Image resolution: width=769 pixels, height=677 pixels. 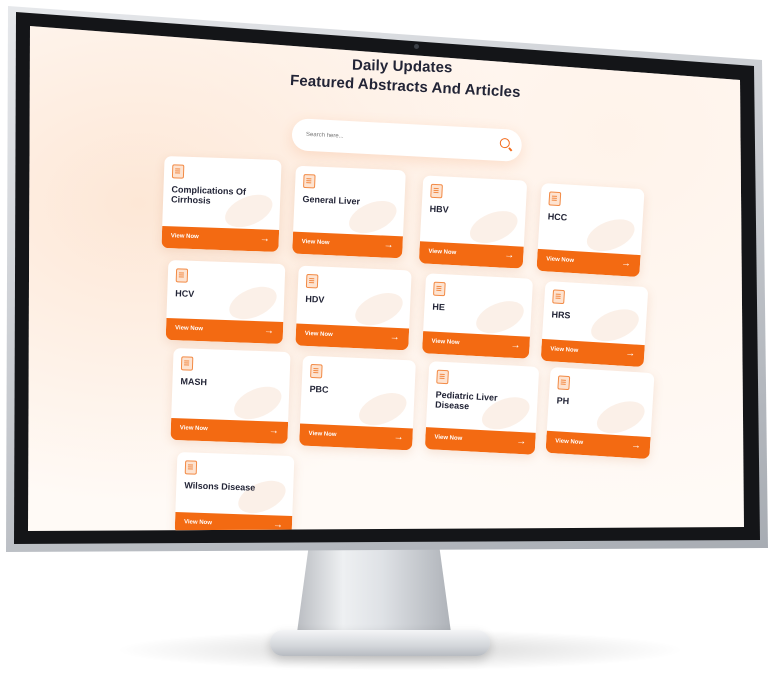 I want to click on category-card: HCV View Now →, so click(x=225, y=302).